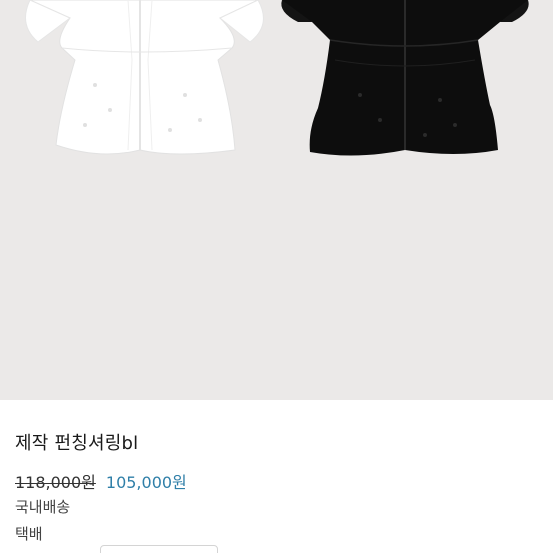 This screenshot has height=553, width=553. What do you see at coordinates (101, 481) in the screenshot?
I see `price-row: 118,000원 105,000원` at bounding box center [101, 481].